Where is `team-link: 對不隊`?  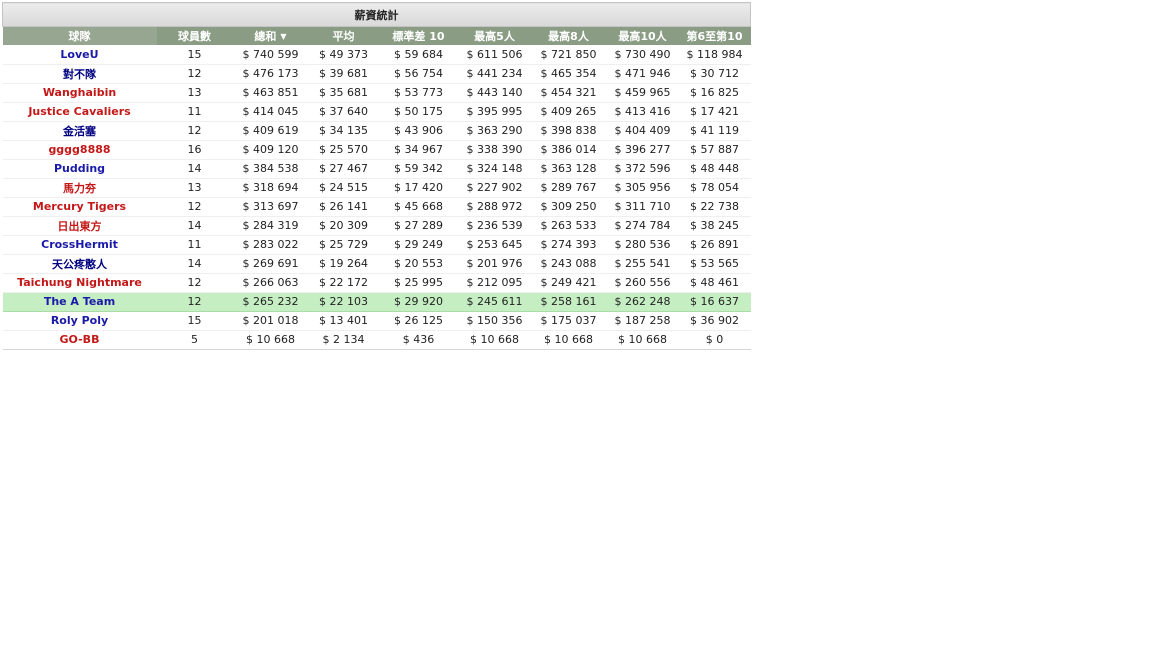
team-link: 對不隊 is located at coordinates (79, 74).